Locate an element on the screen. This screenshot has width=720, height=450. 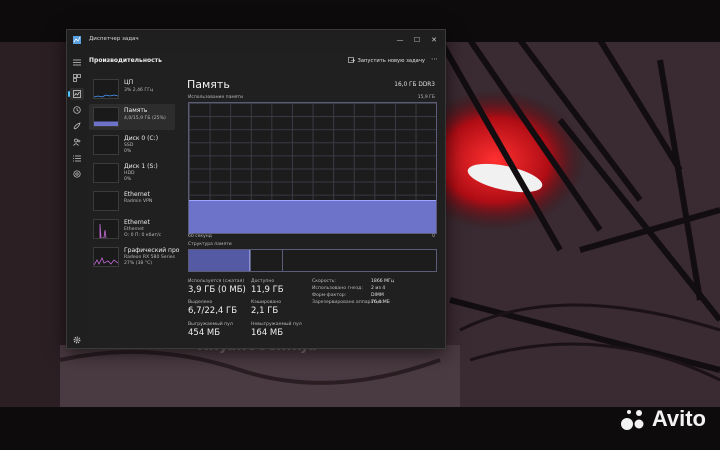
window-title: Диспетчер задач is located at coordinates (114, 39).